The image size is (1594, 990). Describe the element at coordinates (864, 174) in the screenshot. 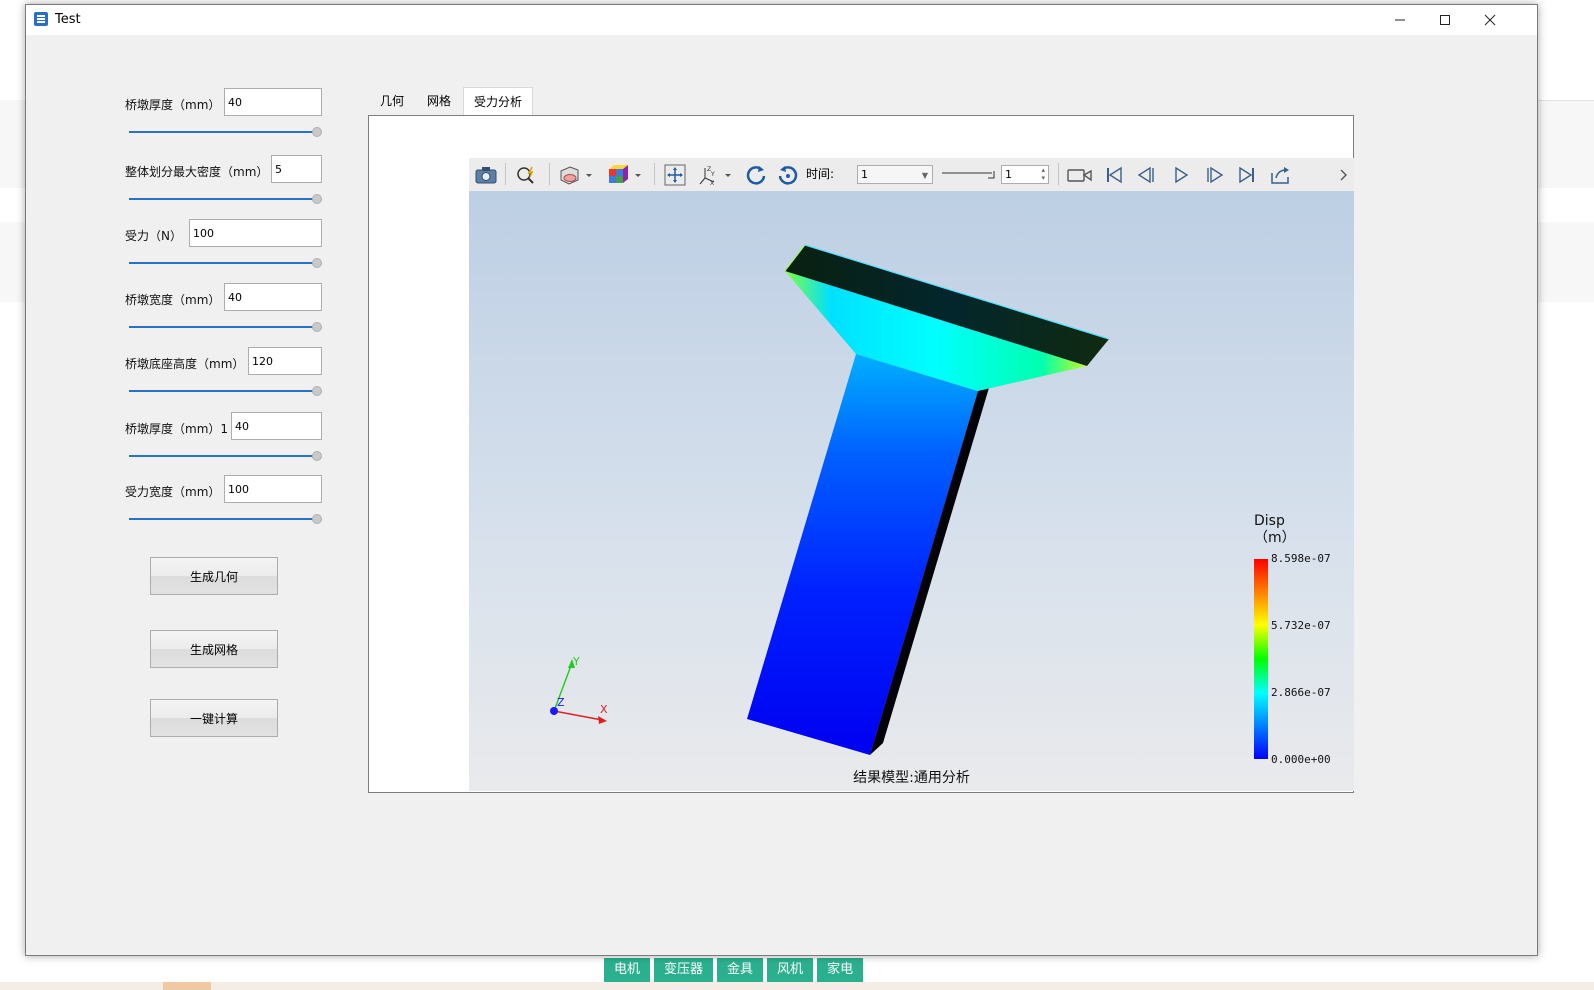

I see `time-select-value: 1` at that location.